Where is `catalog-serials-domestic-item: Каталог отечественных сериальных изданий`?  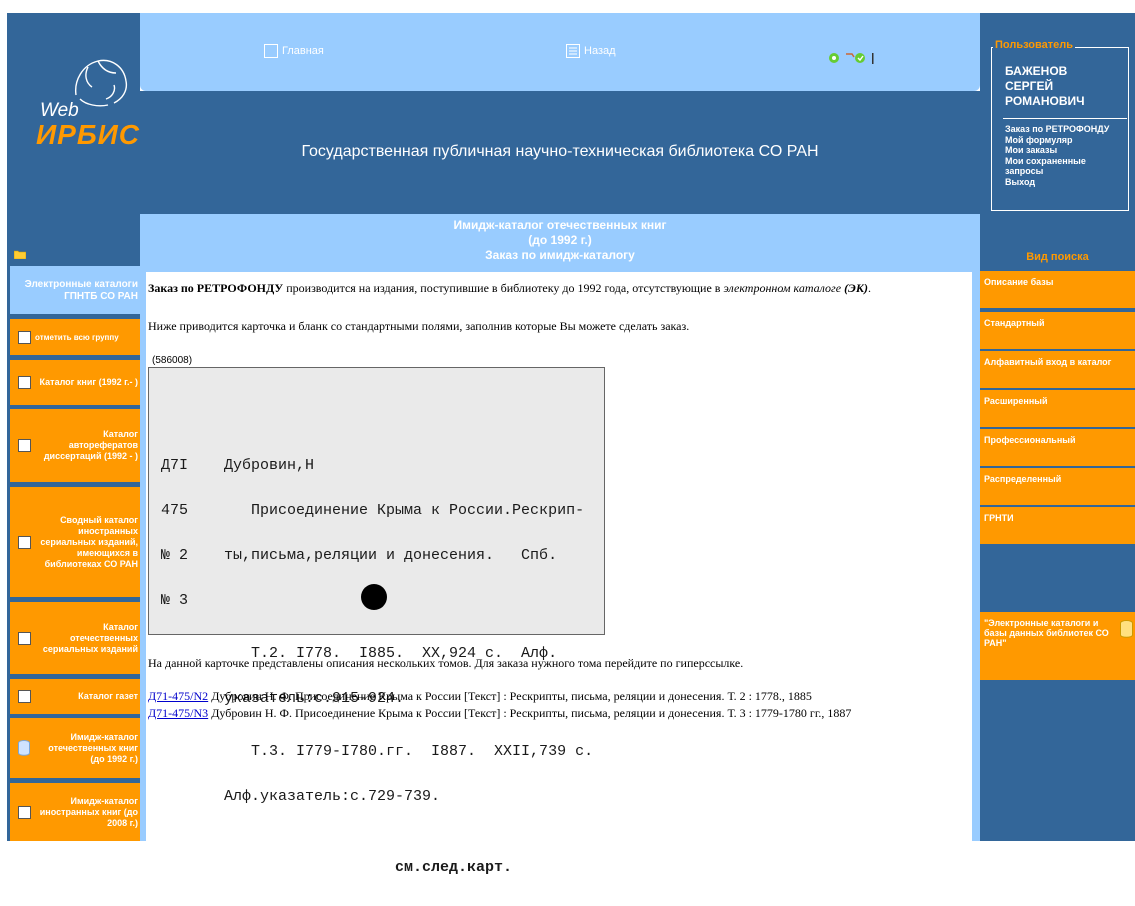 catalog-serials-domestic-item: Каталог отечественных сериальных изданий is located at coordinates (75, 638).